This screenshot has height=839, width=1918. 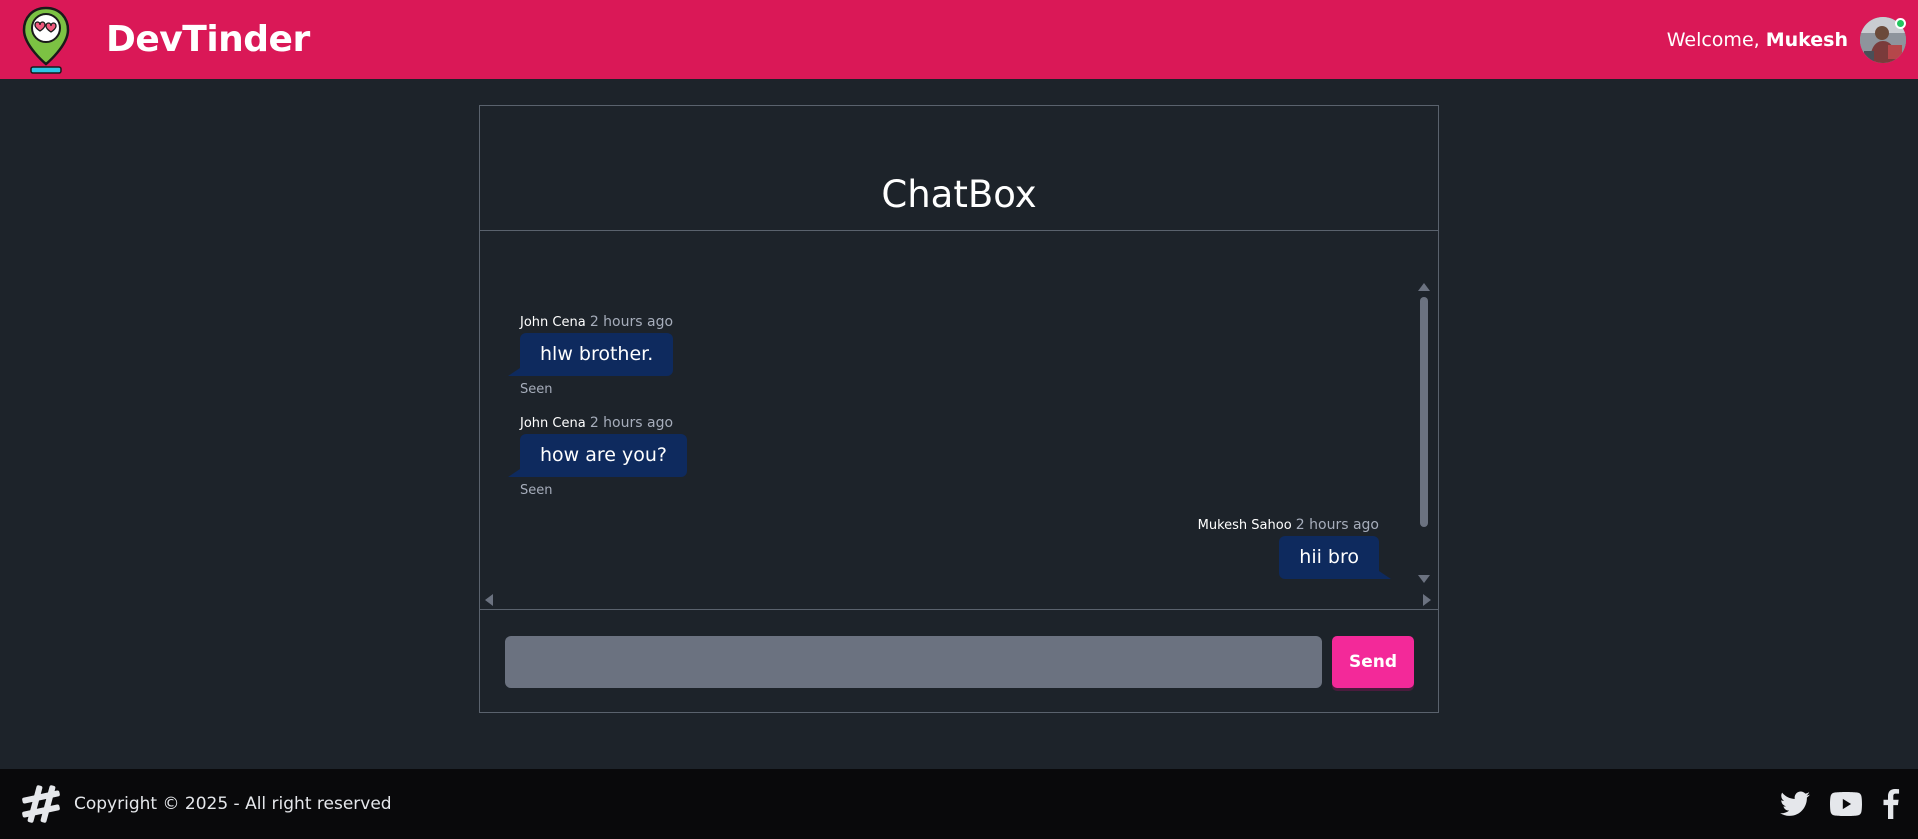 I want to click on message-bubble: how are you?, so click(x=597, y=455).